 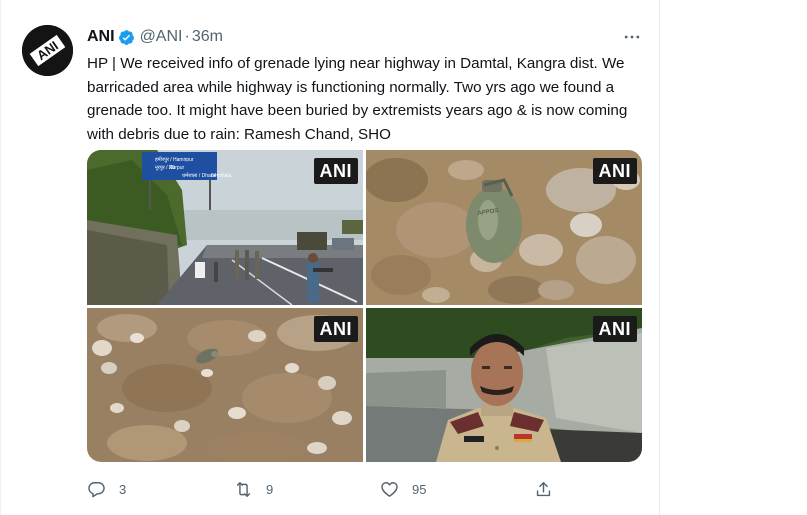 What do you see at coordinates (403, 489) in the screenshot?
I see `like-button: 95` at bounding box center [403, 489].